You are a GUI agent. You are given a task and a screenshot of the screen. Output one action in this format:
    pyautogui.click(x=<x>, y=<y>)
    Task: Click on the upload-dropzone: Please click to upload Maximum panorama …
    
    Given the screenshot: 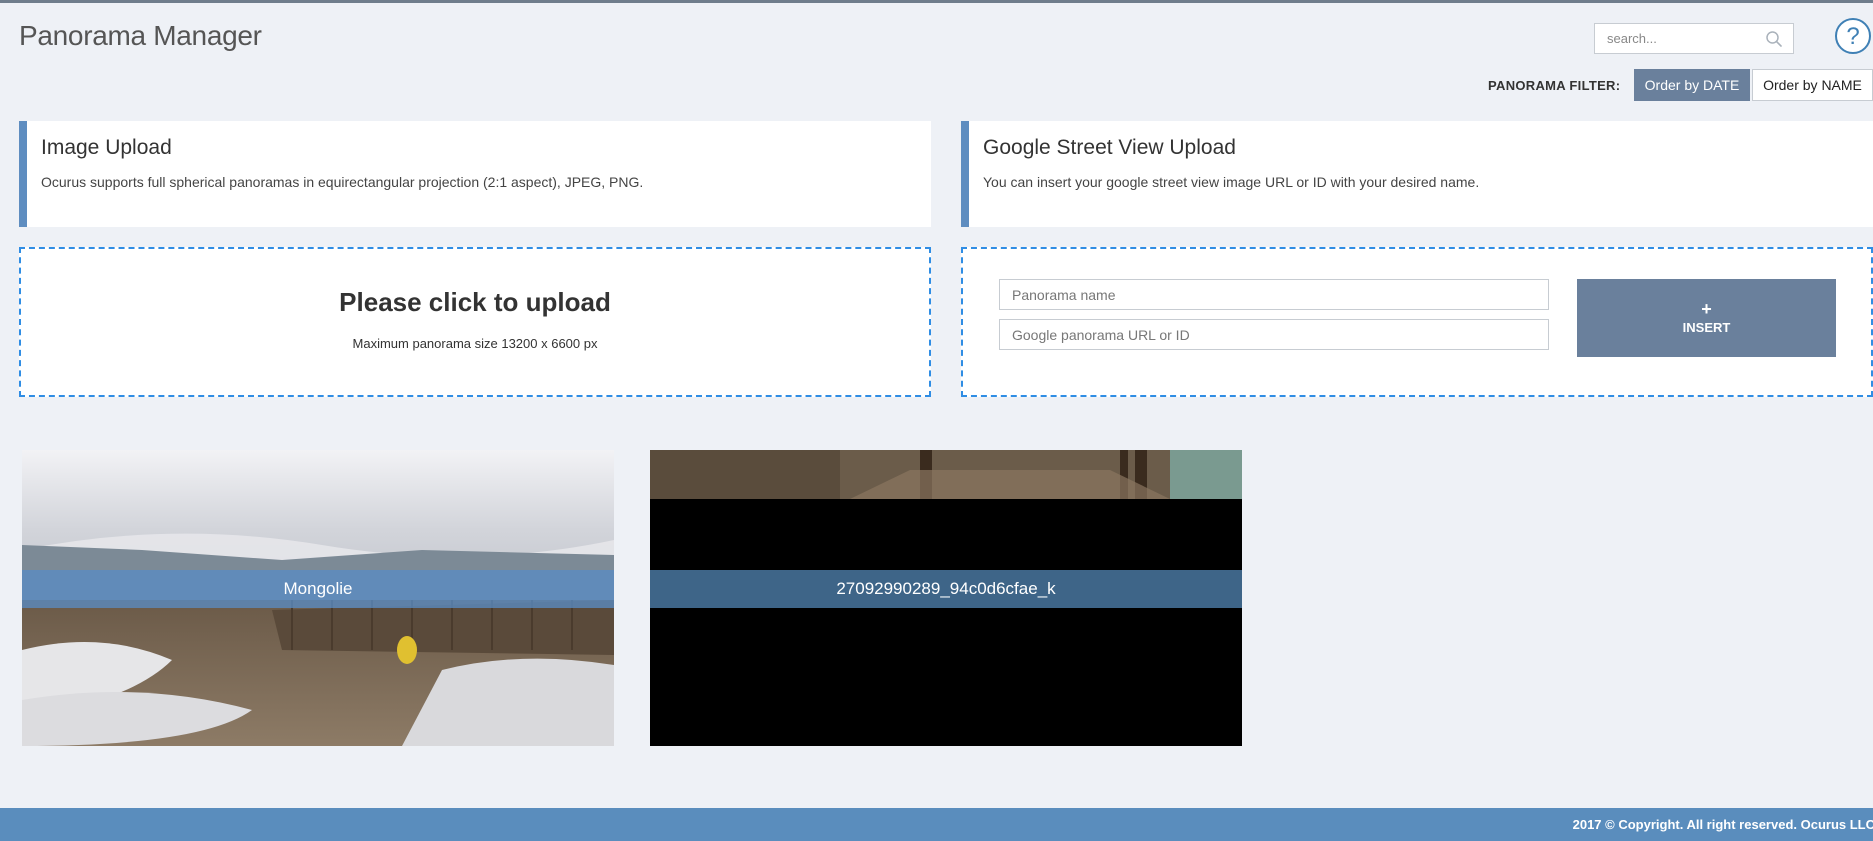 What is the action you would take?
    pyautogui.click(x=475, y=322)
    